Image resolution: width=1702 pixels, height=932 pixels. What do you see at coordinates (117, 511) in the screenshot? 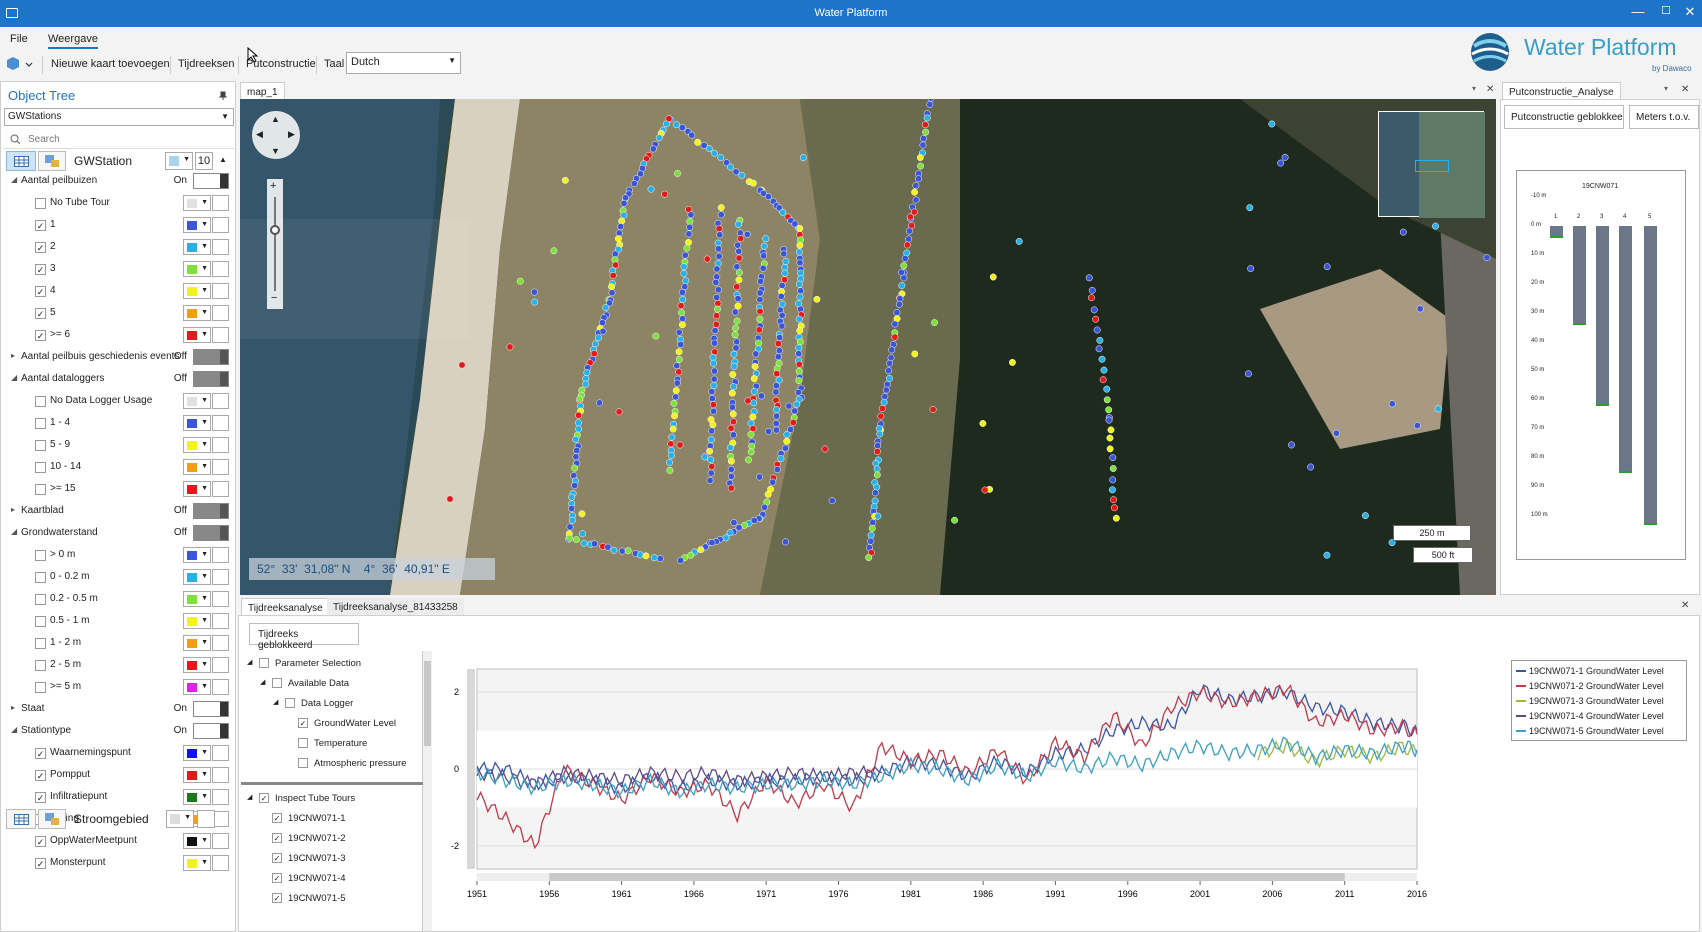
I see `section-3: ▸ Kaartblad Off` at bounding box center [117, 511].